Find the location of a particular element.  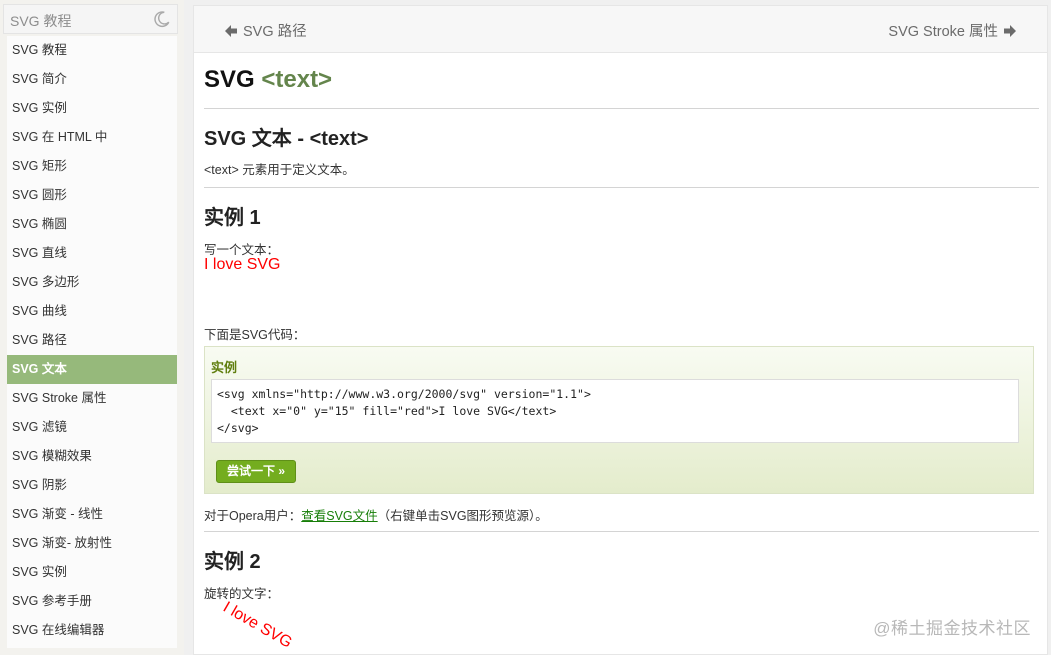

code-line: </svg> is located at coordinates (238, 428).